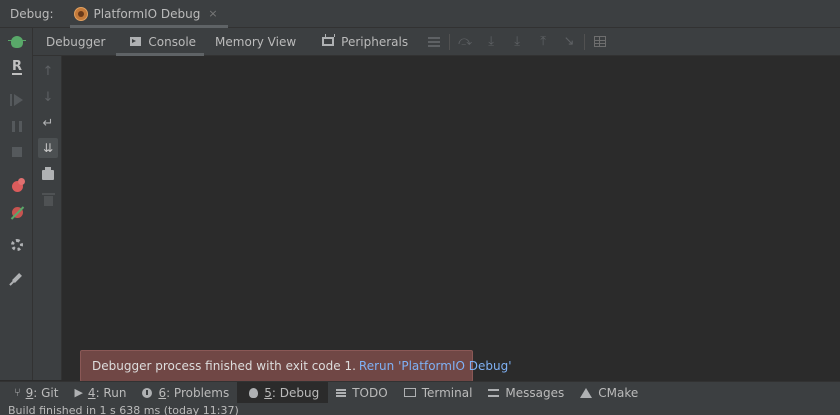  I want to click on toolwindow-terminal: Terminal, so click(438, 393).